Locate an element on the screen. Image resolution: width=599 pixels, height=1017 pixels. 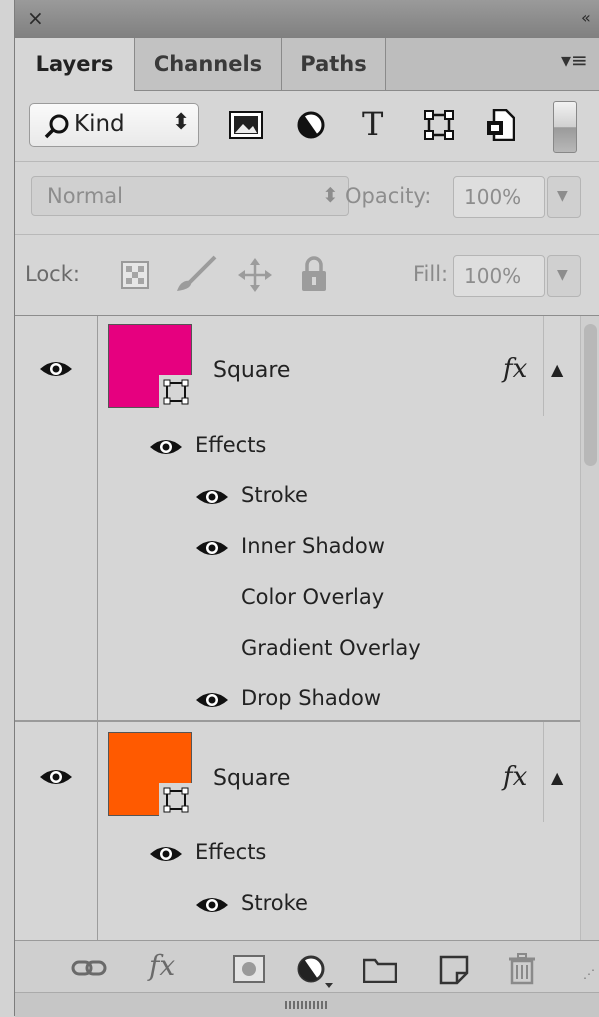
scrollbar-track is located at coordinates (589, 628).